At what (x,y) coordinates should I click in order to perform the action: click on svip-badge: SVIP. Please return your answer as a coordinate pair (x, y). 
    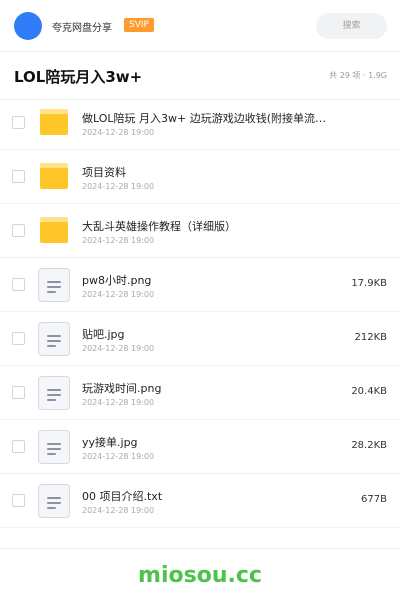
    Looking at the image, I should click on (139, 25).